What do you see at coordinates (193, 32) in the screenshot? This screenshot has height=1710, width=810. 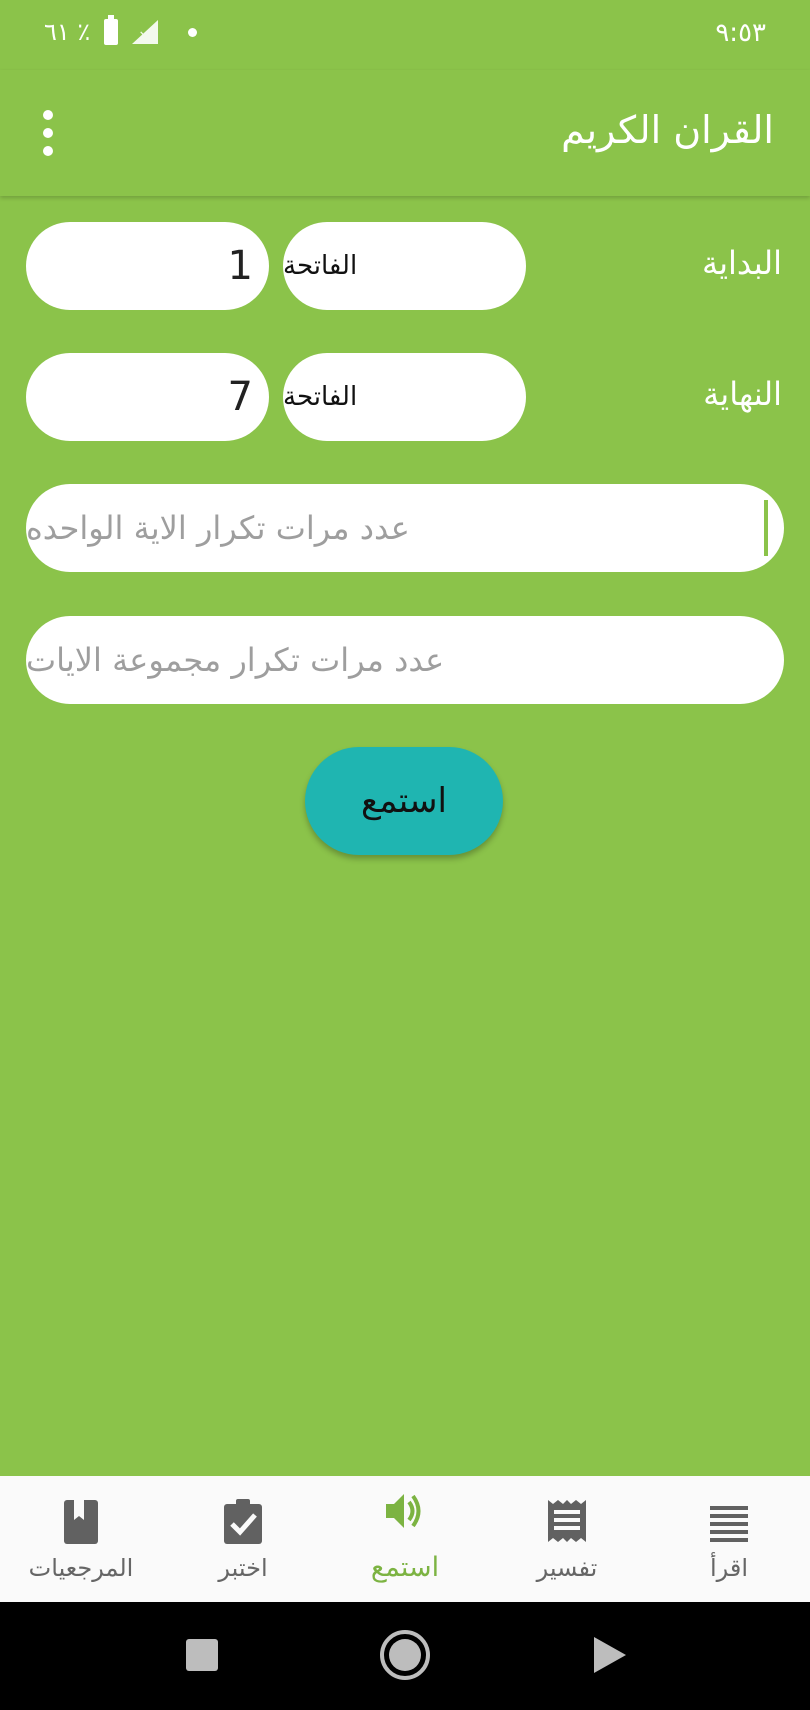 I see `notification-dot-icon` at bounding box center [193, 32].